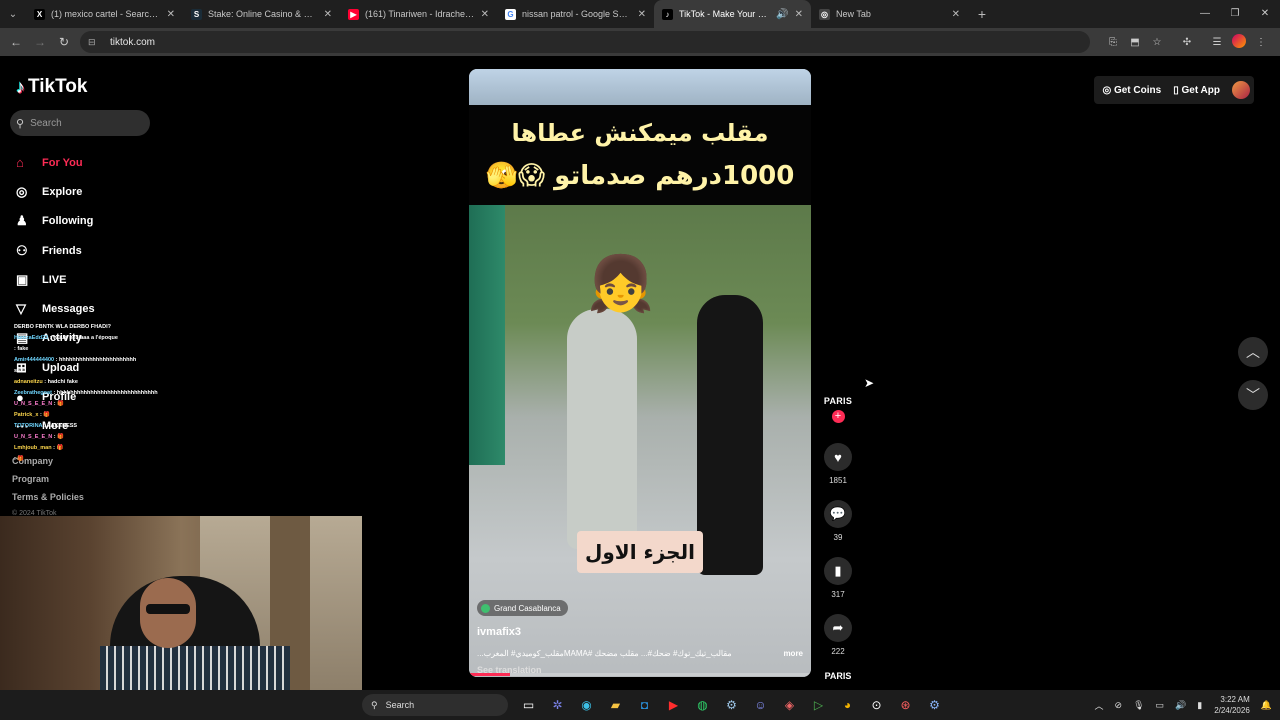 This screenshot has height=720, width=1280. Describe the element at coordinates (1138, 705) in the screenshot. I see `microphone-icon: 🎙` at that location.